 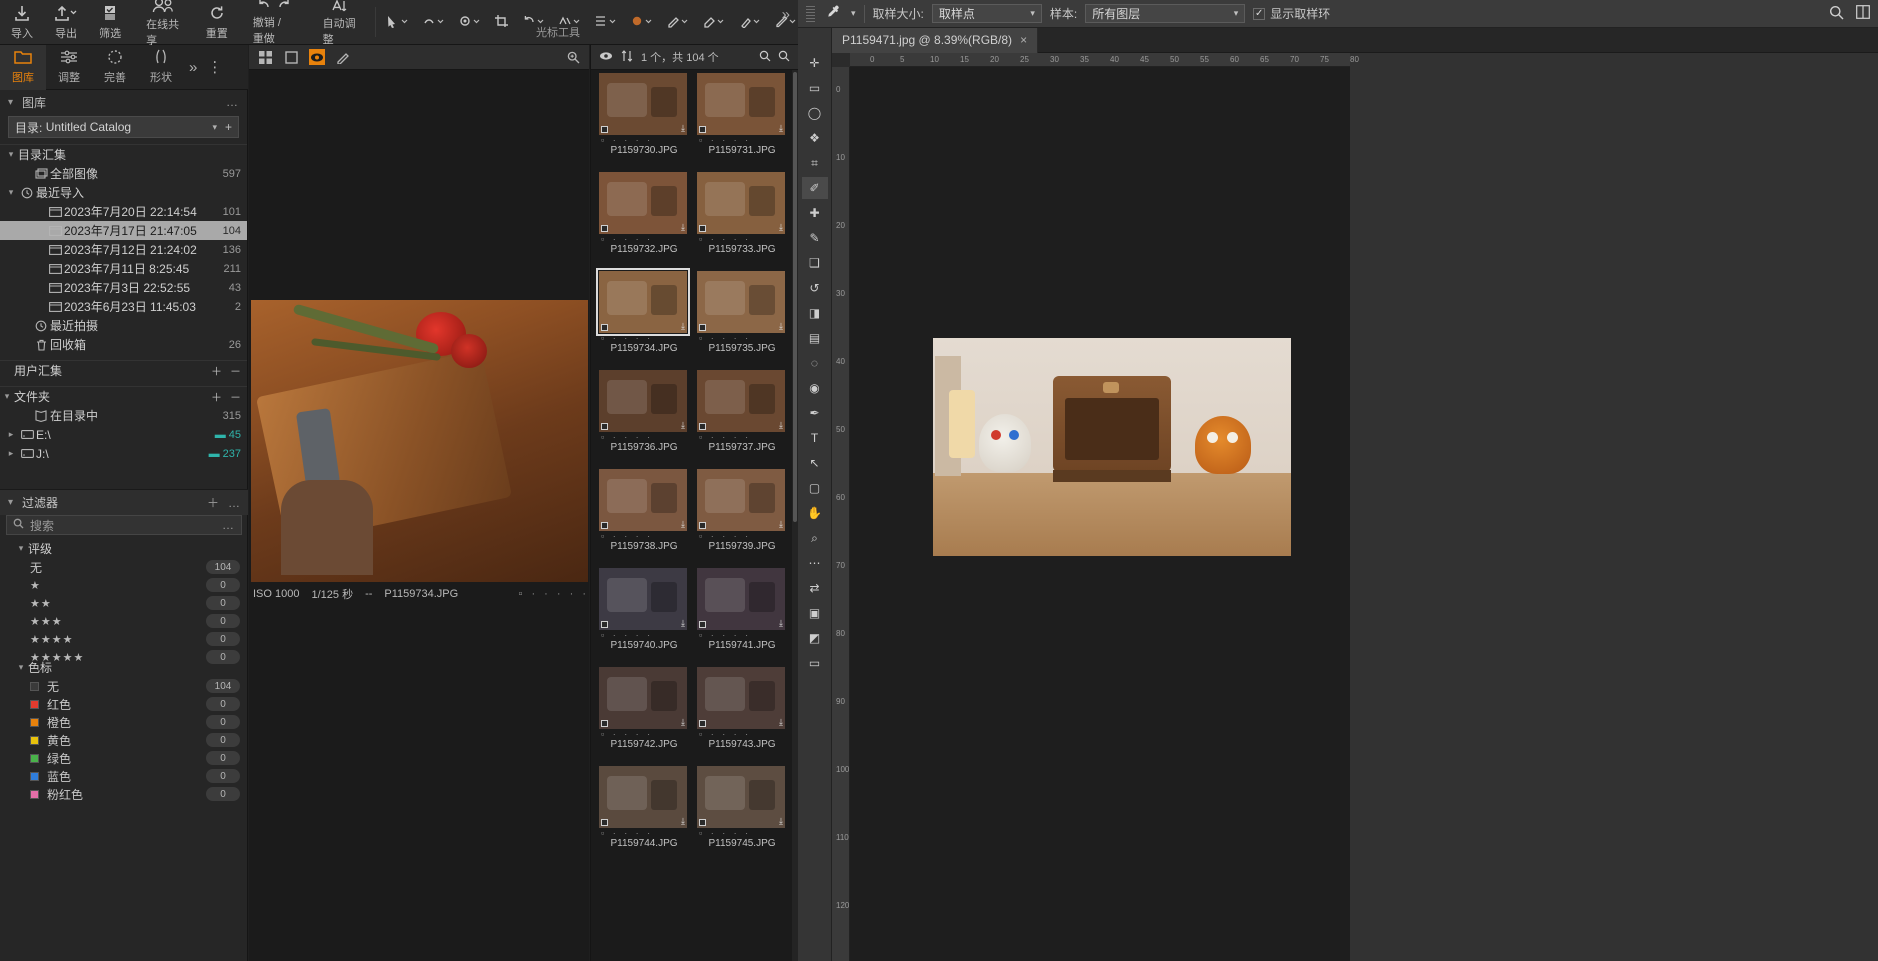 What do you see at coordinates (815, 288) in the screenshot?
I see `history-brush-icon: ↺` at bounding box center [815, 288].